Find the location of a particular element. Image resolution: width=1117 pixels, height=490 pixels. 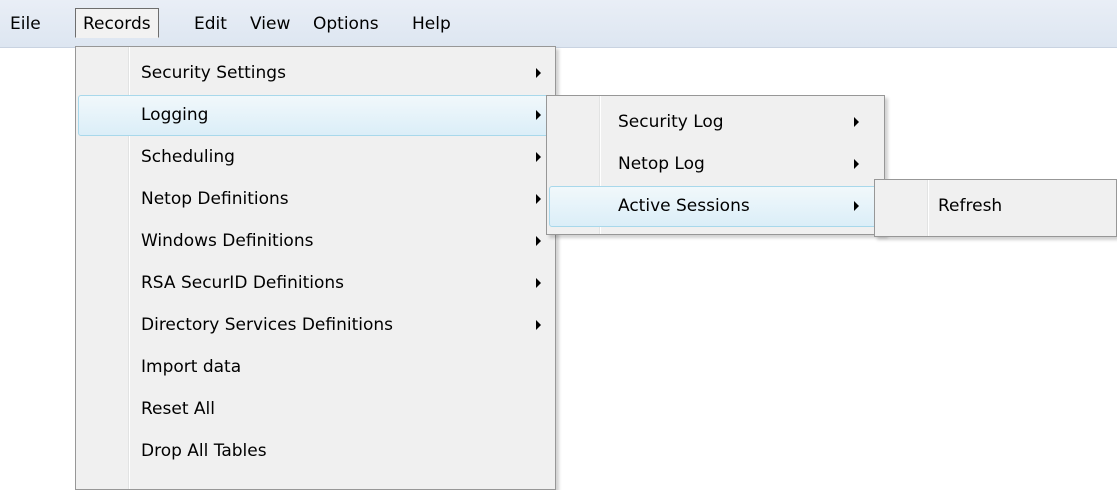

active-sessions-submenu: Refresh is located at coordinates (995, 208).